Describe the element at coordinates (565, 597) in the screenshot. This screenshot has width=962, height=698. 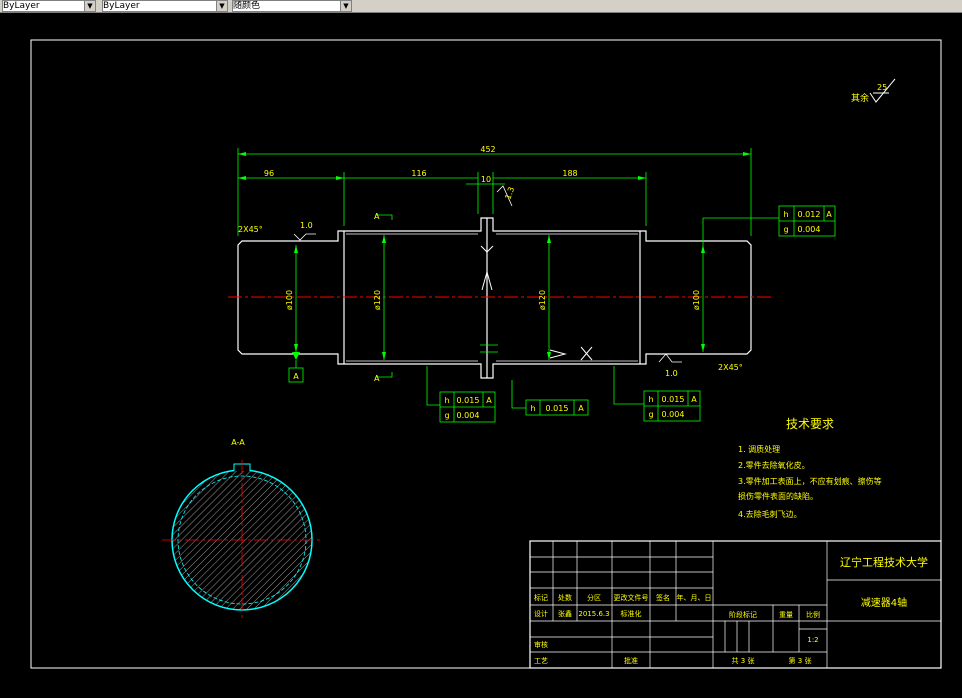
I see `hdr-chushu: 处数` at that location.